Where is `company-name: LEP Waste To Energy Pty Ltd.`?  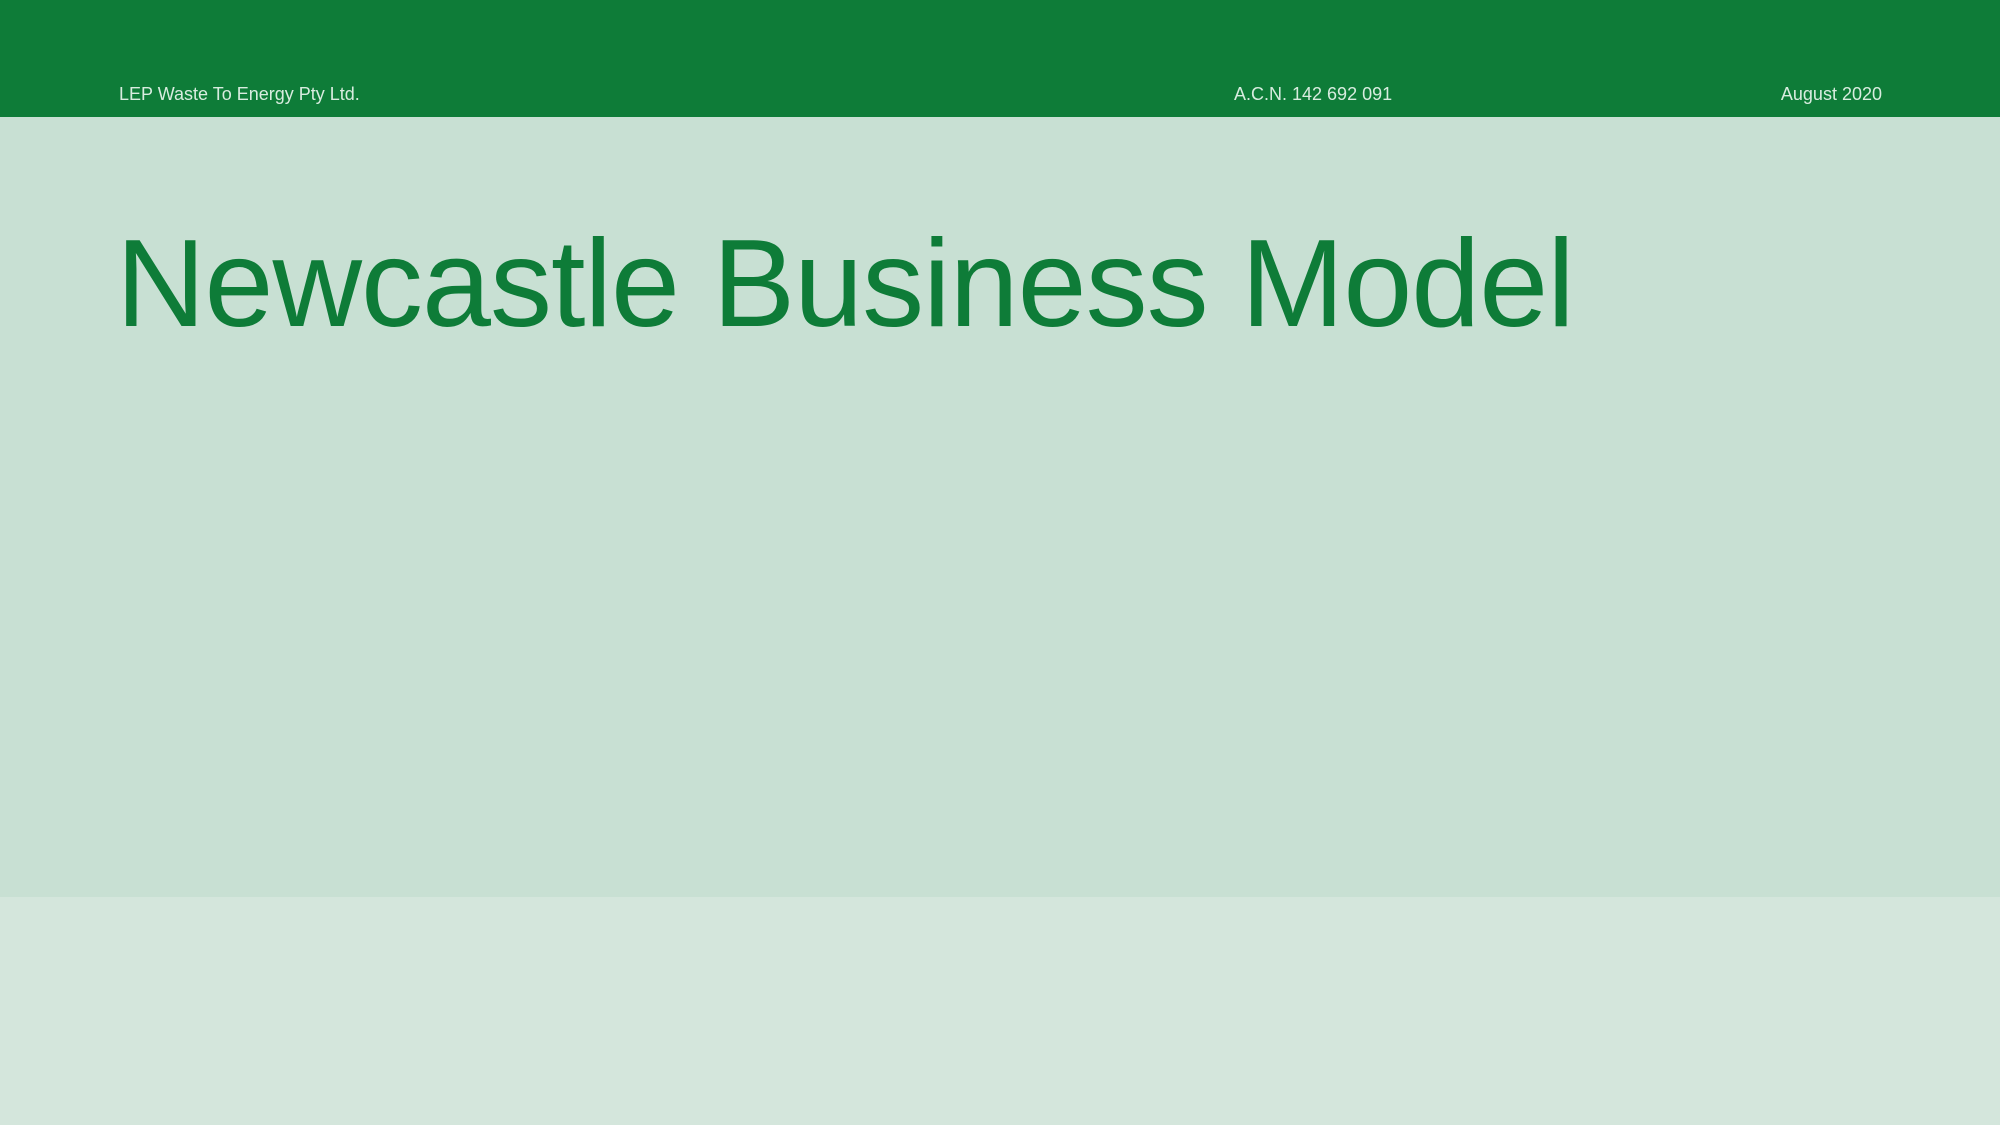
company-name: LEP Waste To Energy Pty Ltd. is located at coordinates (239, 94).